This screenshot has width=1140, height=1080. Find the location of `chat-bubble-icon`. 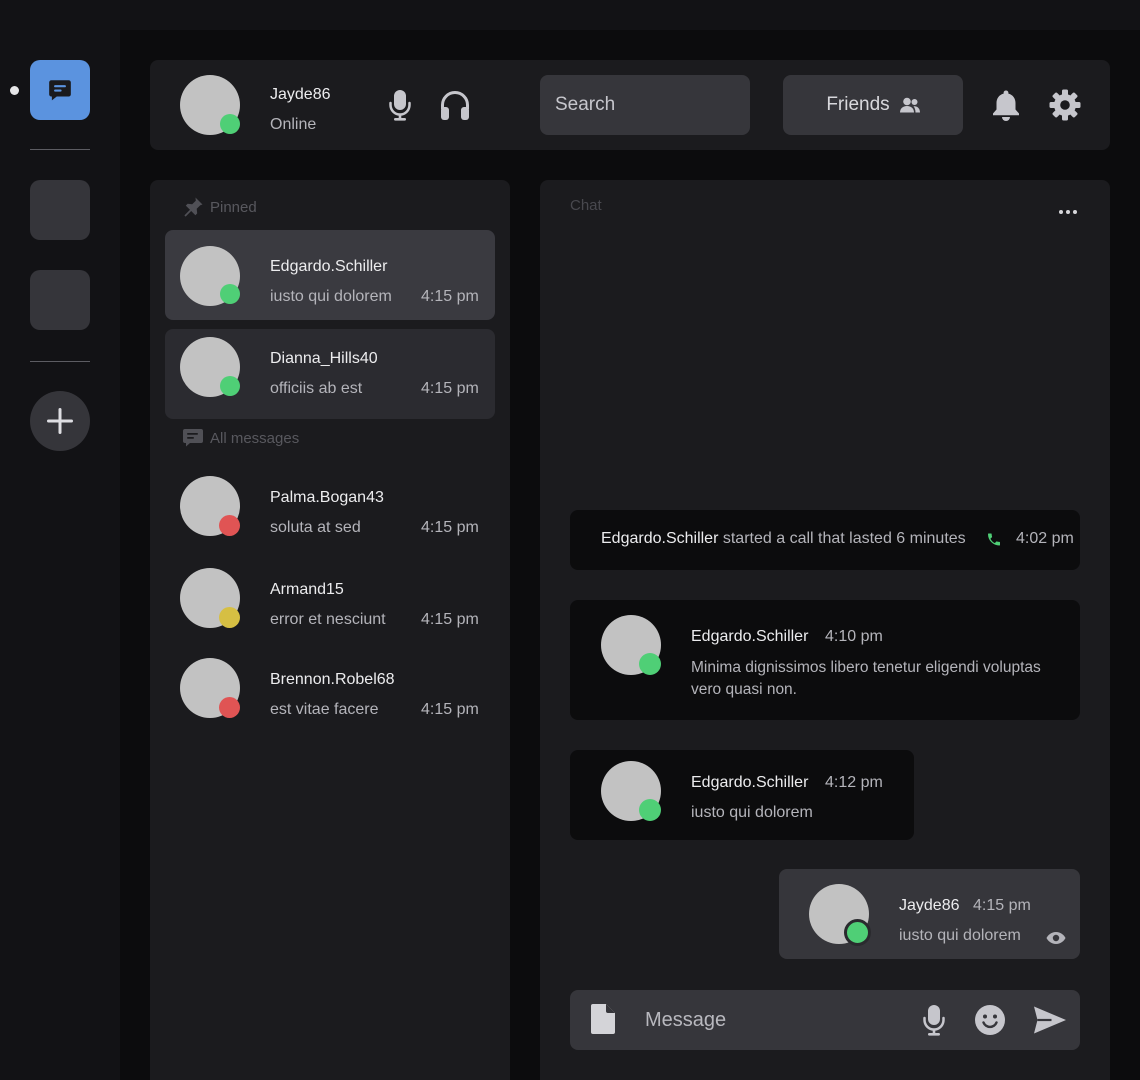

chat-bubble-icon is located at coordinates (60, 90).